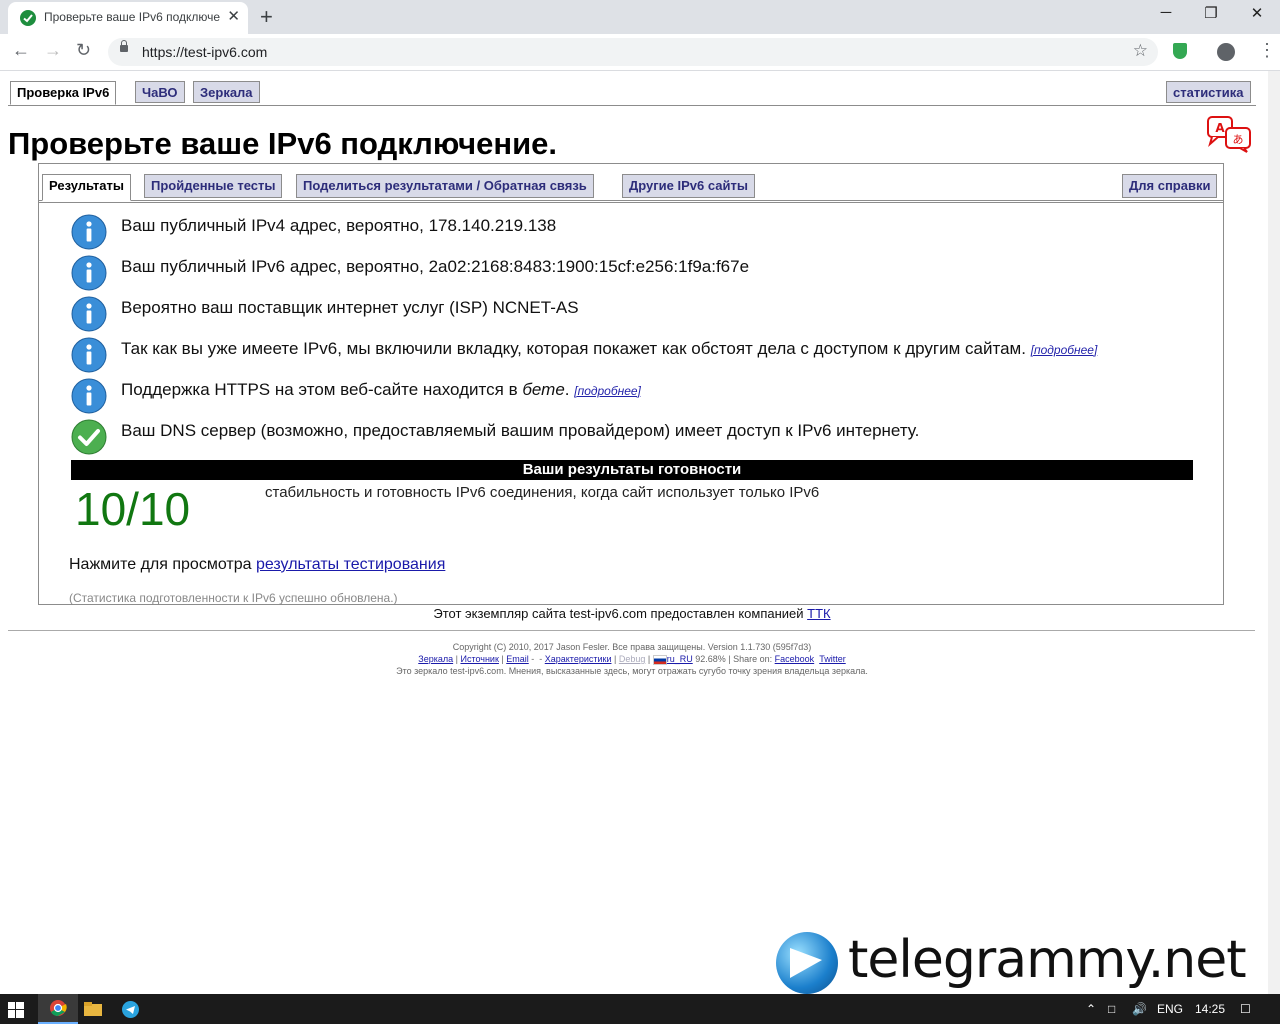 This screenshot has width=1280, height=1032. What do you see at coordinates (1211, 13) in the screenshot?
I see `maximize-button: ❐` at bounding box center [1211, 13].